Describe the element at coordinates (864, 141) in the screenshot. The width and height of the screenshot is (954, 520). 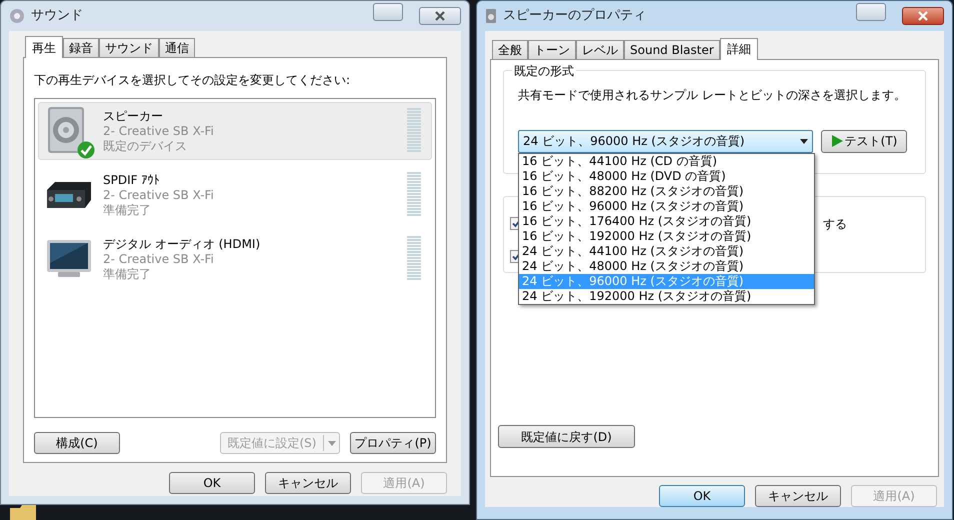
I see `test-button: テスト(T)` at that location.